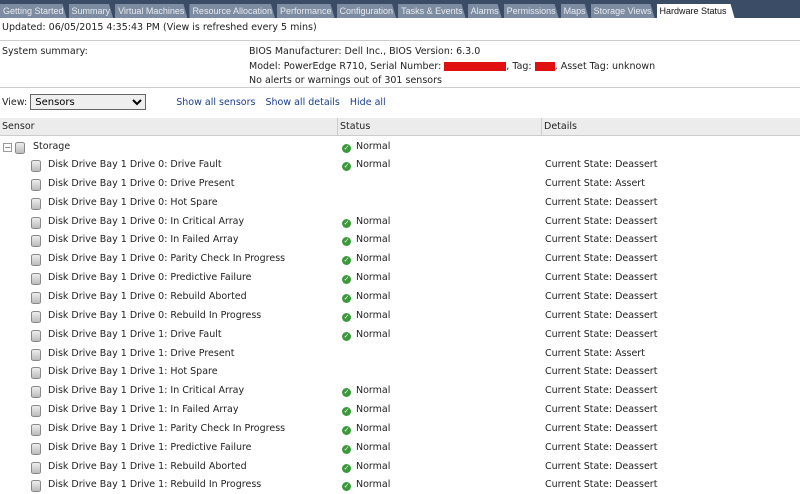 The height and width of the screenshot is (494, 800). Describe the element at coordinates (485, 11) in the screenshot. I see `tab-alarms: Alarms` at that location.